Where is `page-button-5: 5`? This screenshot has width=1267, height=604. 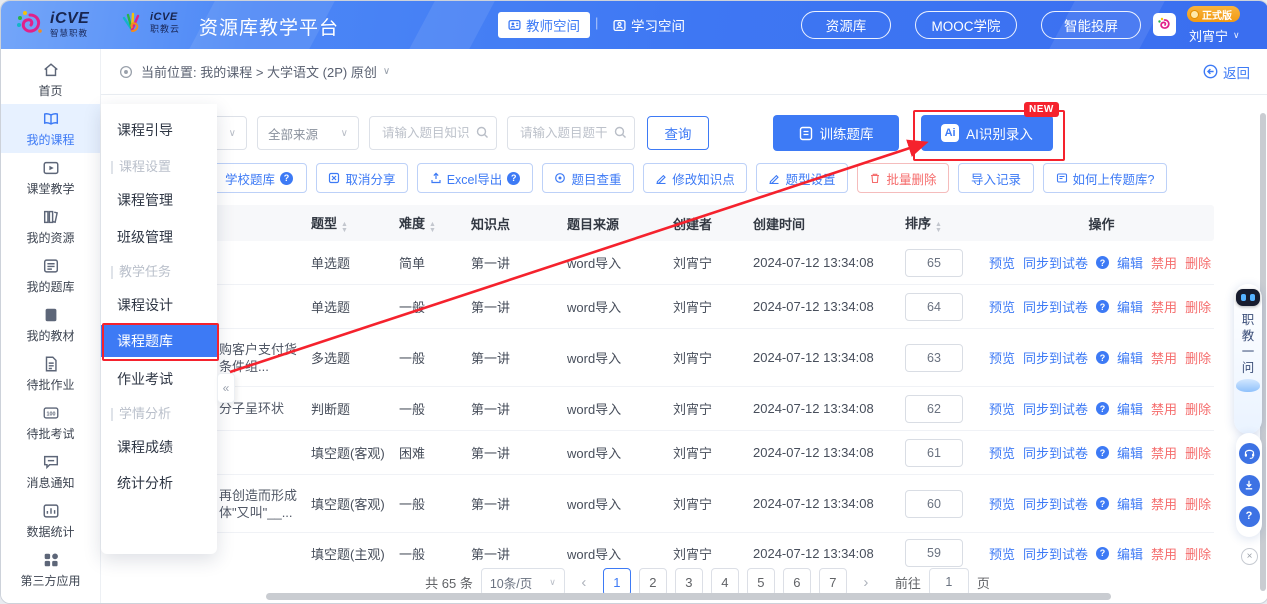 page-button-5: 5 is located at coordinates (760, 582).